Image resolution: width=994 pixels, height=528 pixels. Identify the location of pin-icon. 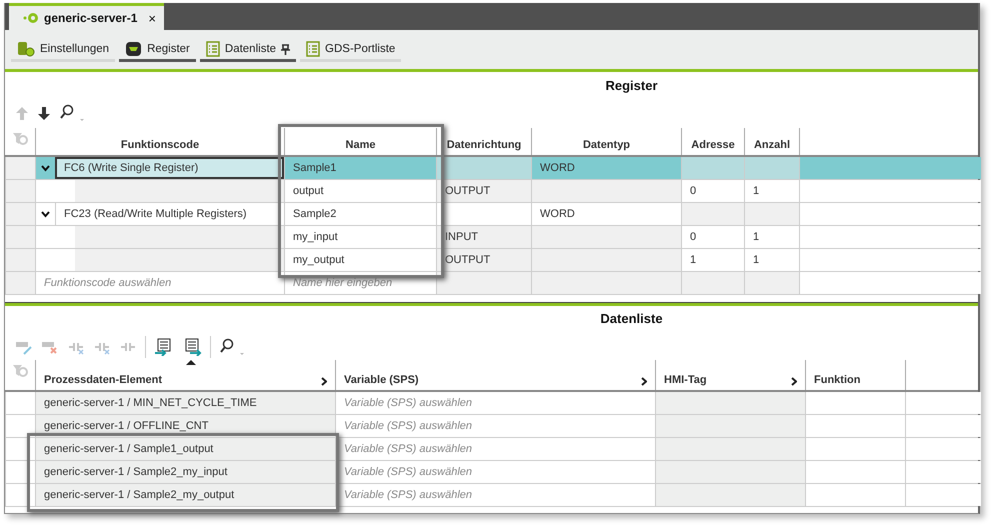
(285, 49).